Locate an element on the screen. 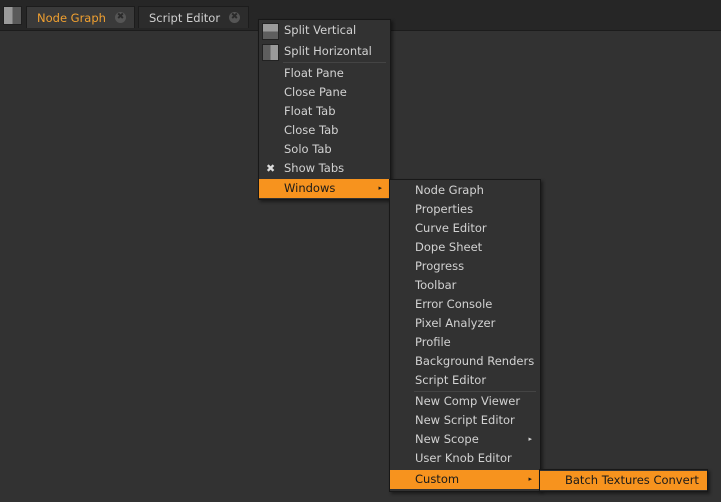 The width and height of the screenshot is (721, 502). menu-item-windows: Windows ▸ is located at coordinates (324, 188).